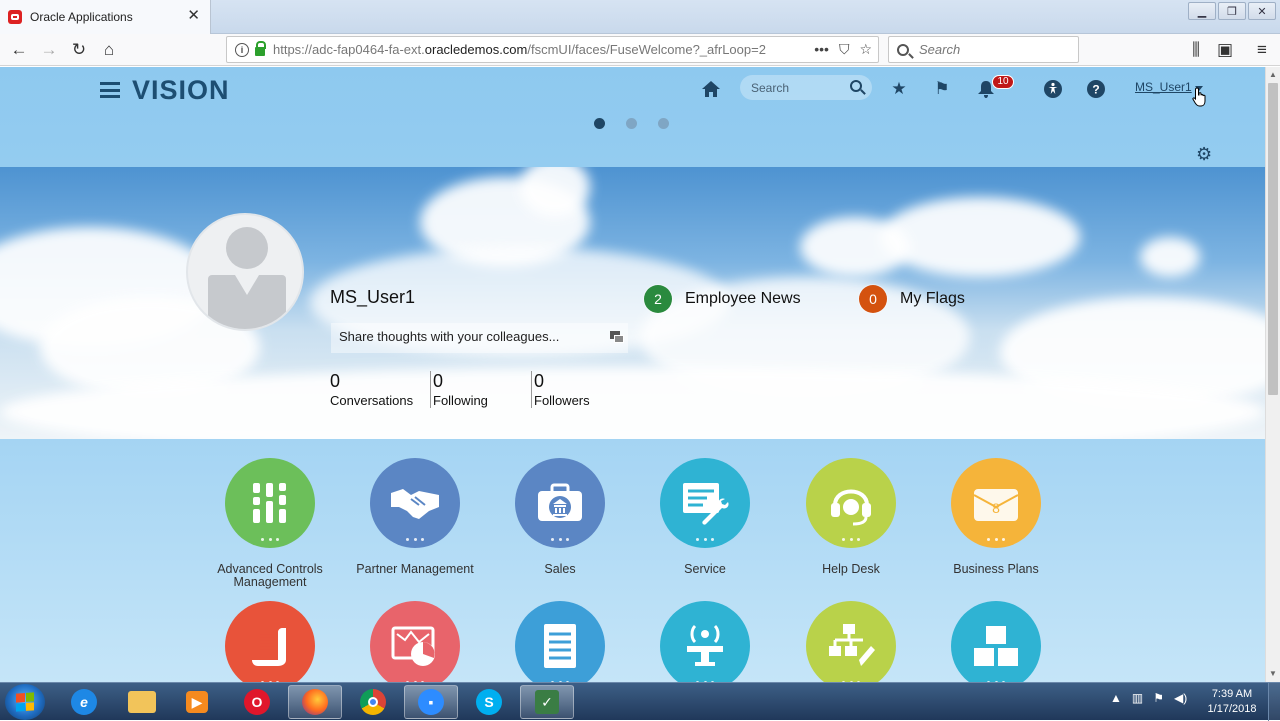 The image size is (1280, 721). Describe the element at coordinates (1204, 154) in the screenshot. I see `gear-icon: ⚙` at that location.